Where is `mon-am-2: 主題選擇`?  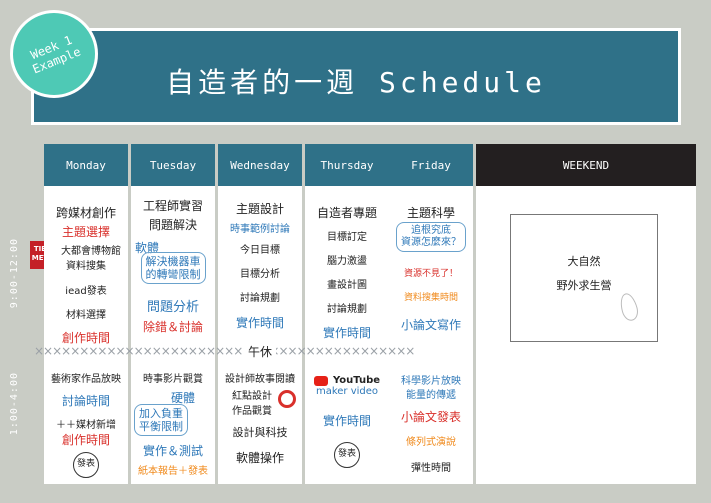
mon-am-2: 主題選擇 is located at coordinates (85, 232).